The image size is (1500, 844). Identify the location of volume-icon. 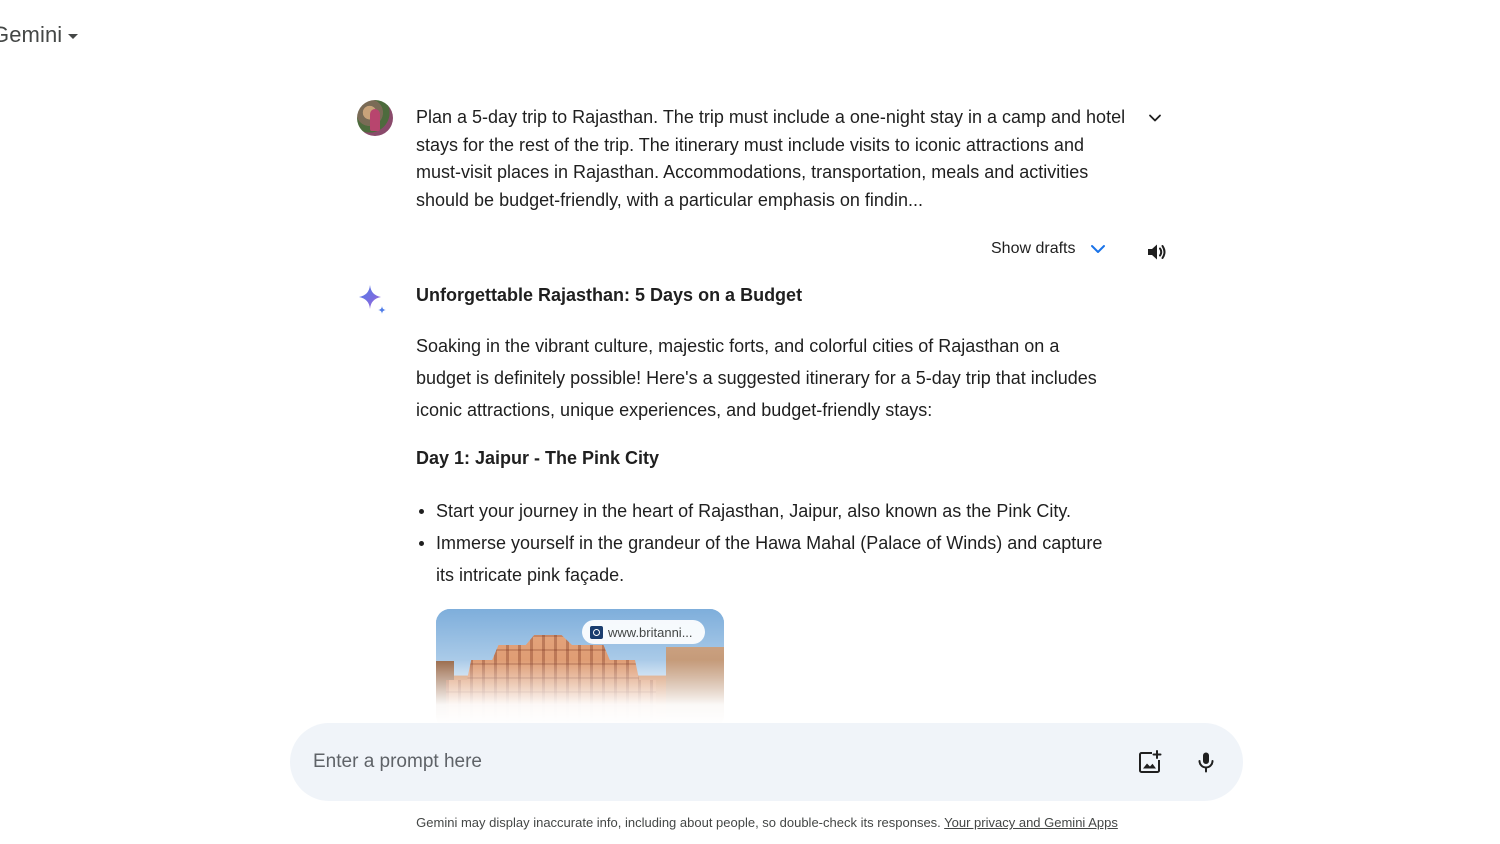
(1157, 252).